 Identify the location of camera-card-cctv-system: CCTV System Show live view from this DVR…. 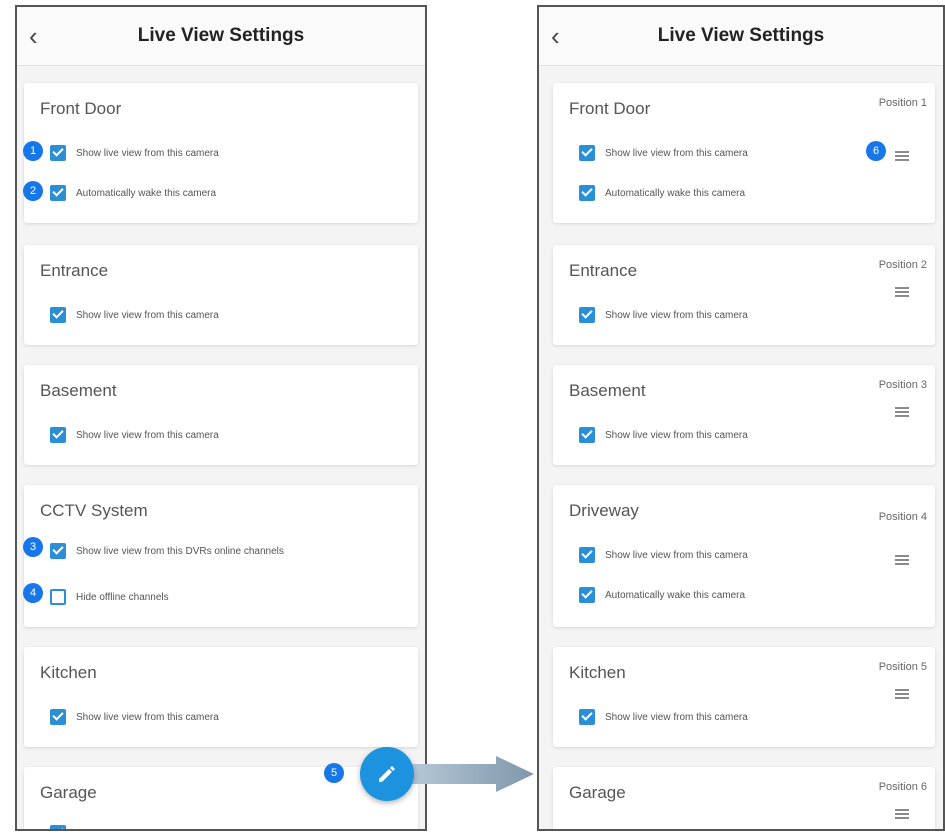
(221, 556).